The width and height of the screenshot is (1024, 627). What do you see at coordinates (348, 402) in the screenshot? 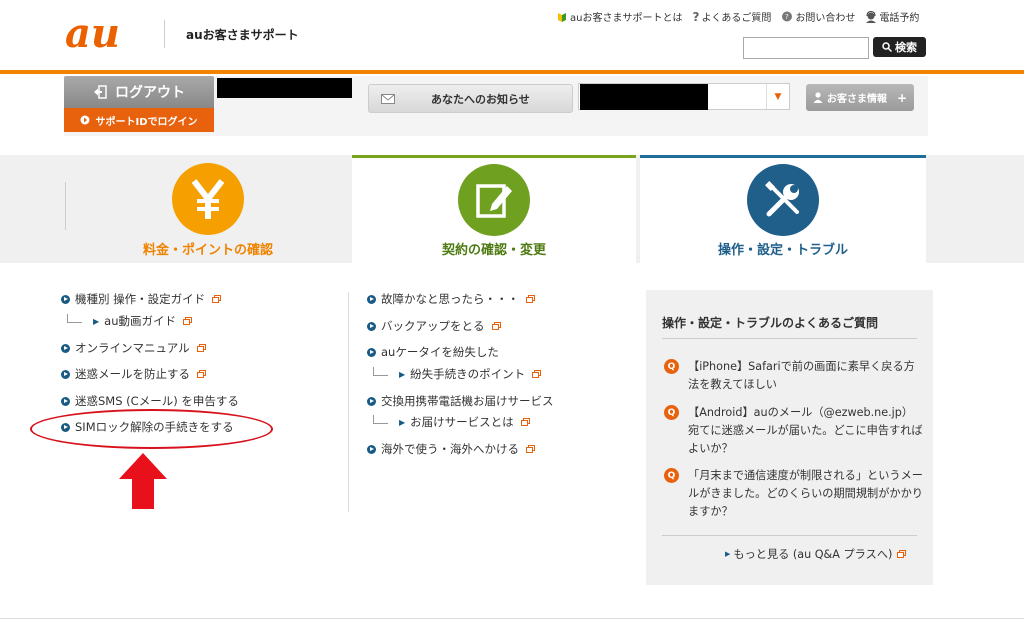
I see `column-divider` at bounding box center [348, 402].